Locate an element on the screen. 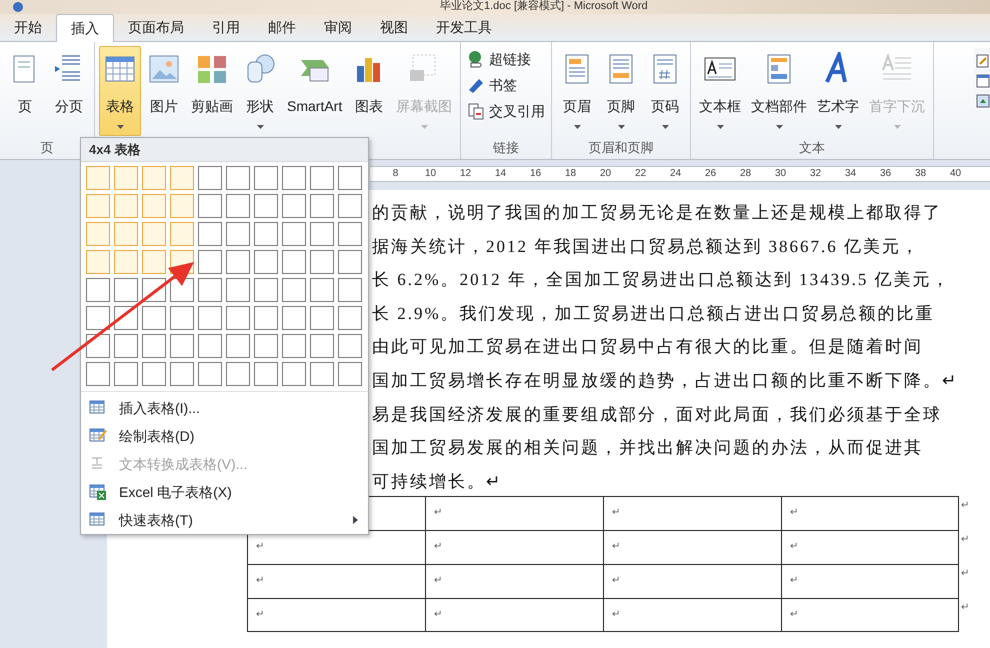  group-label: 链接 is located at coordinates (506, 147).